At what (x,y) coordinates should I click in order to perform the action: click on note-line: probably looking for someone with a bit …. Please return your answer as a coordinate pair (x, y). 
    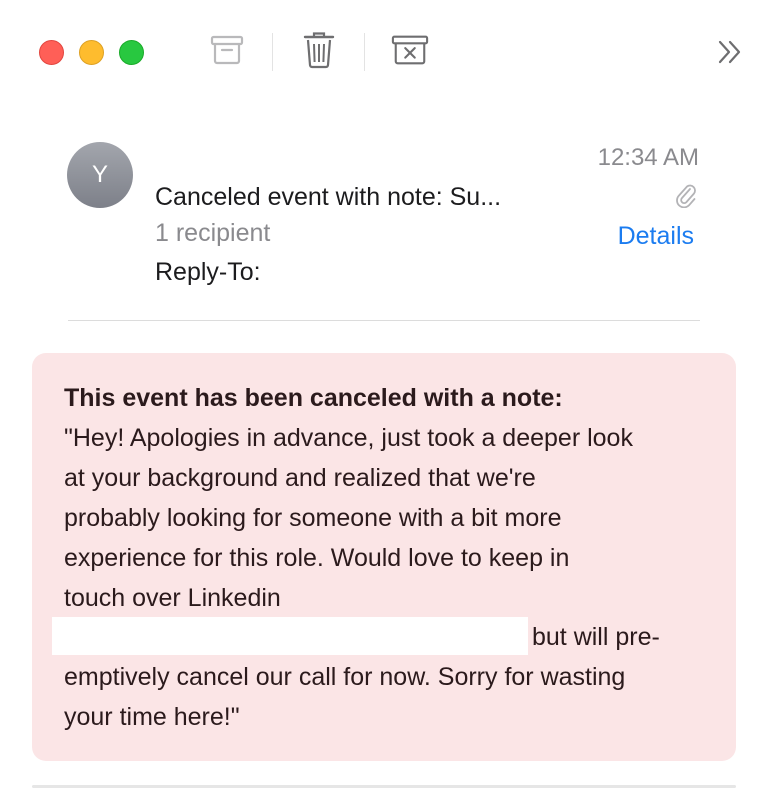
    Looking at the image, I should click on (313, 518).